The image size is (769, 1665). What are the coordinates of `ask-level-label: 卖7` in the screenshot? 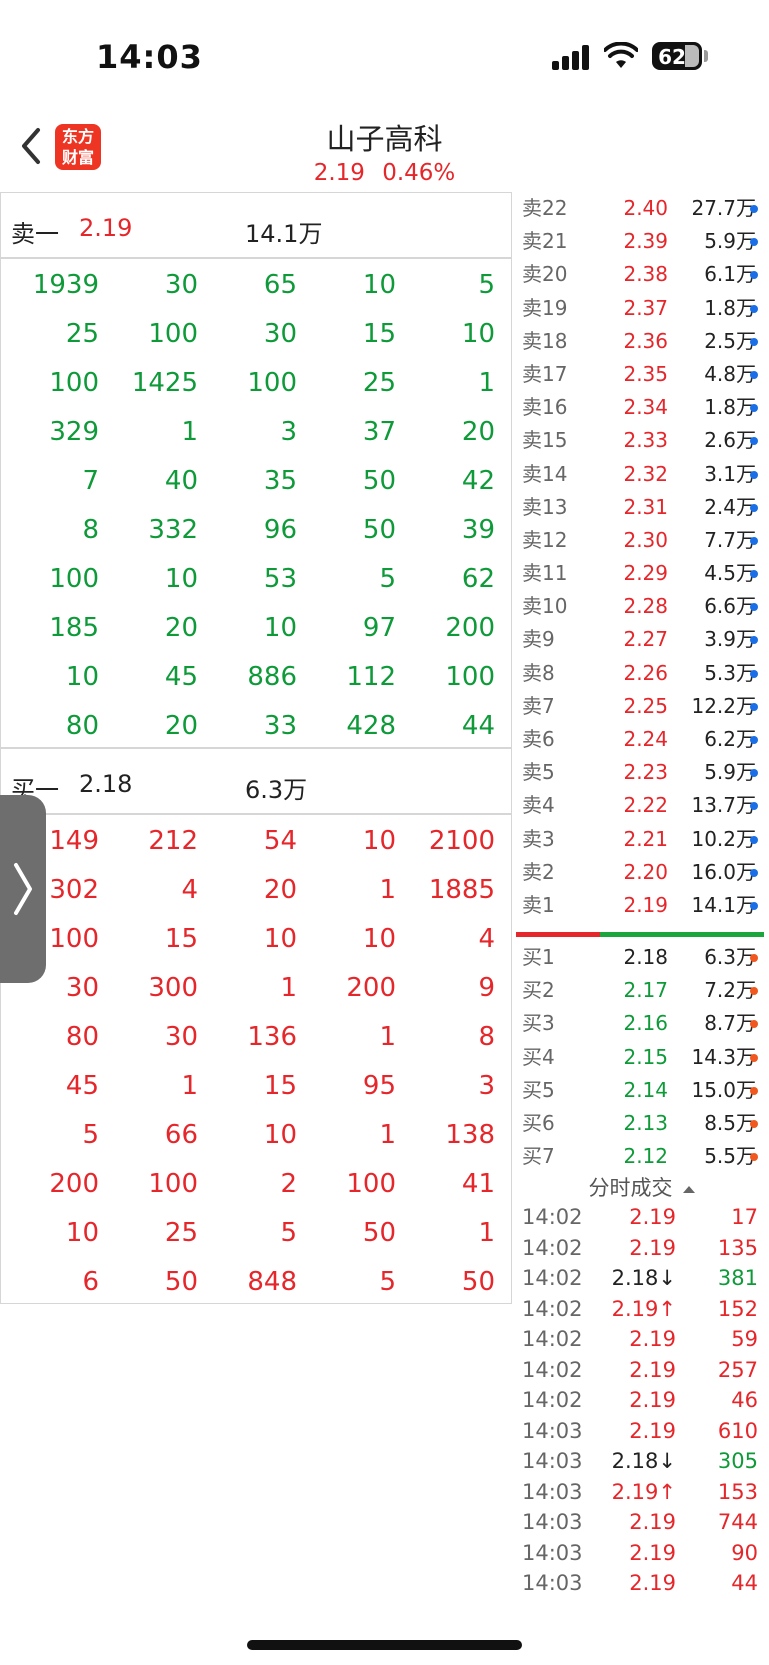 It's located at (538, 705).